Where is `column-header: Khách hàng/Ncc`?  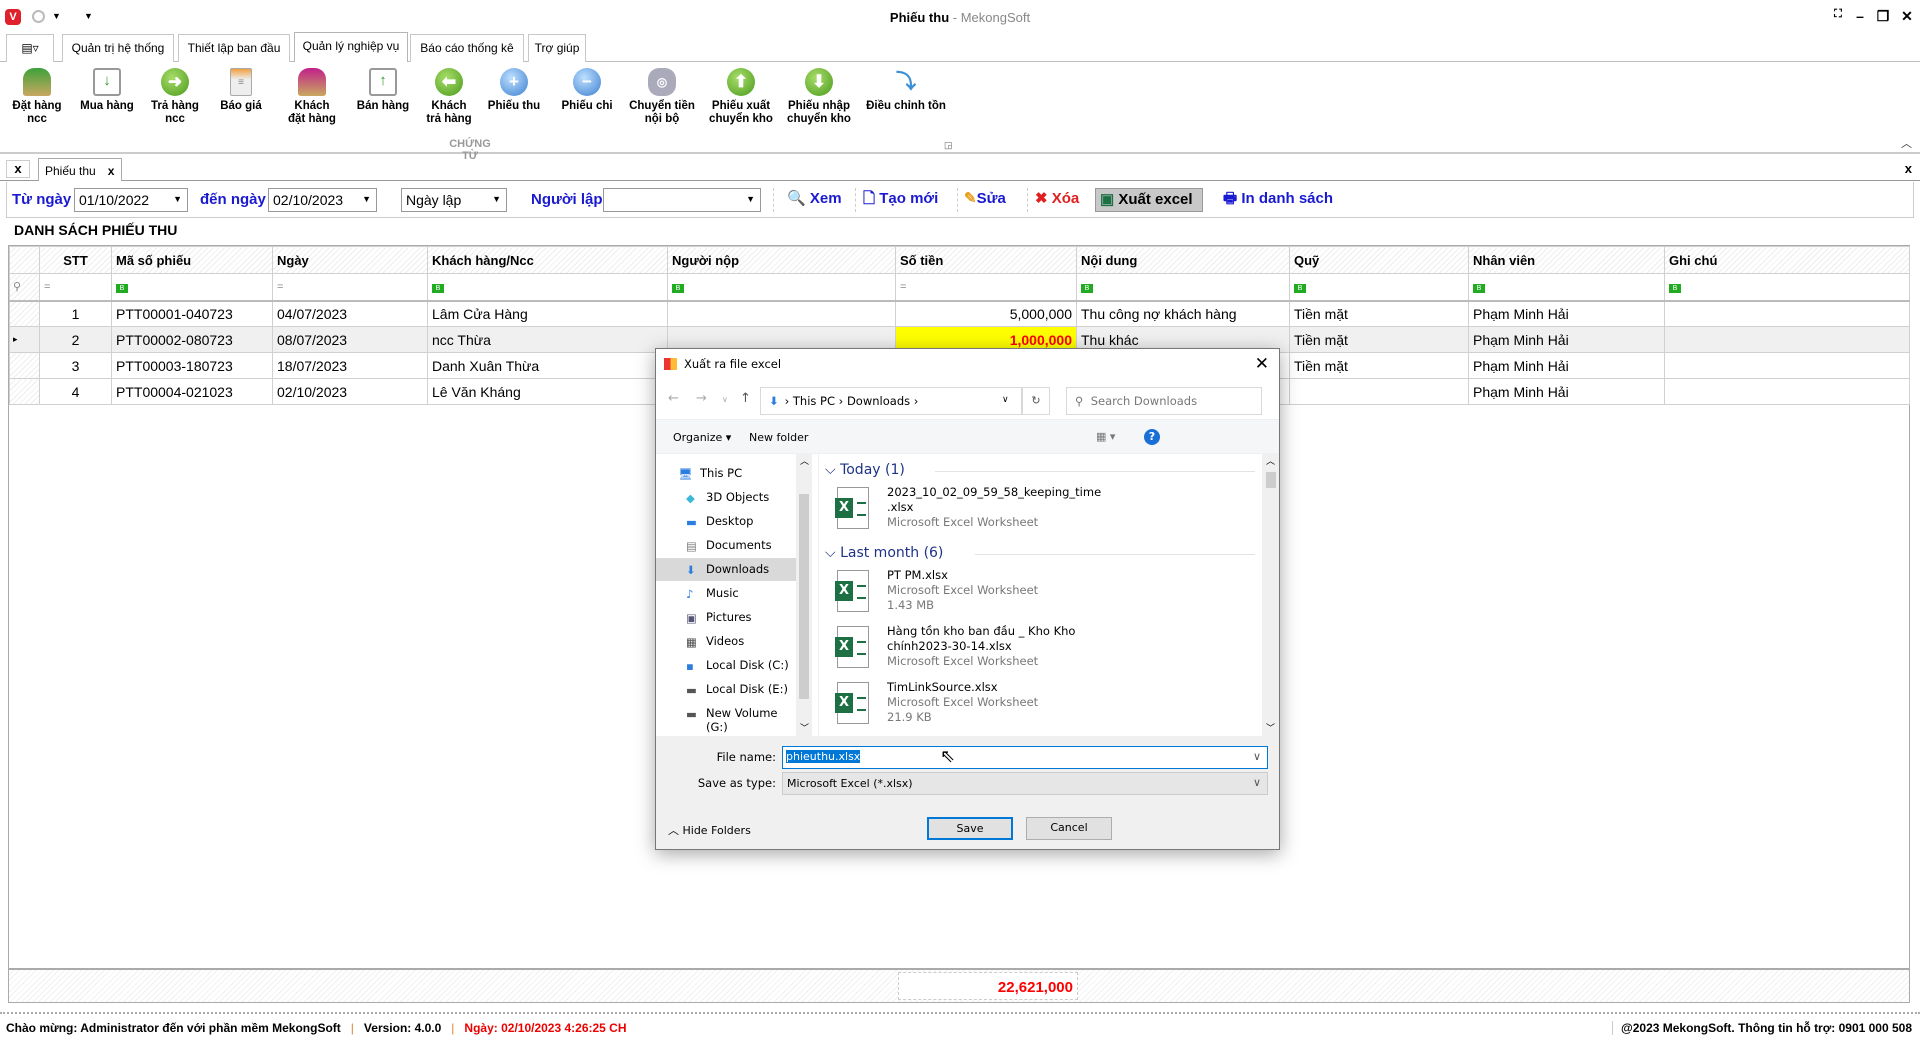 column-header: Khách hàng/Ncc is located at coordinates (547, 260).